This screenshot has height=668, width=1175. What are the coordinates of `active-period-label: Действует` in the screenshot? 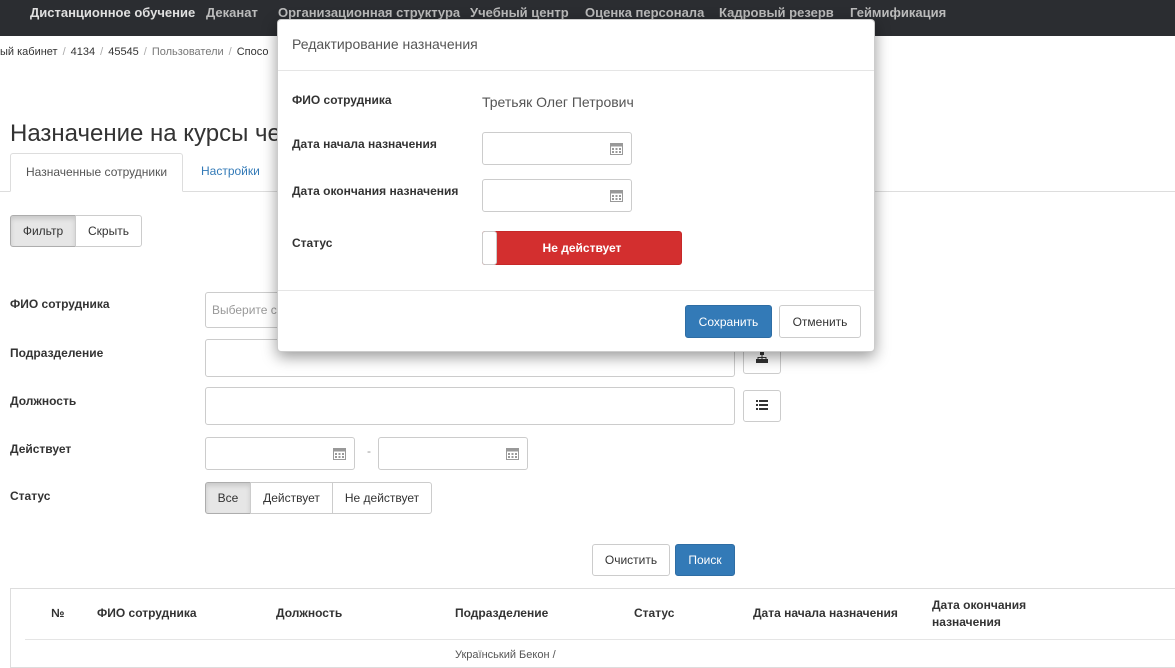 It's located at (41, 449).